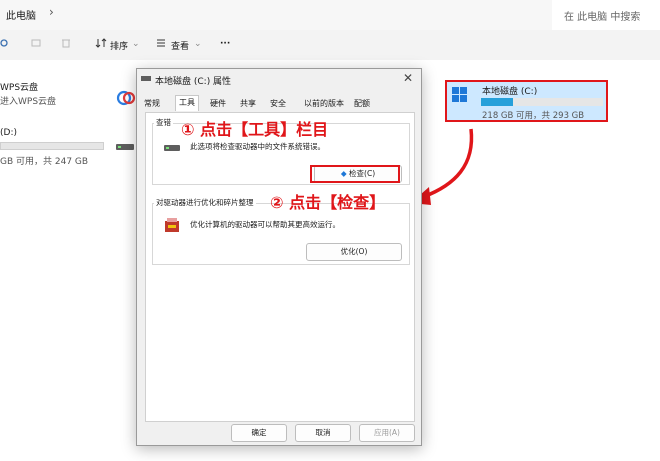 Image resolution: width=660 pixels, height=461 pixels. What do you see at coordinates (408, 78) in the screenshot?
I see `close-icon: ✕` at bounding box center [408, 78].